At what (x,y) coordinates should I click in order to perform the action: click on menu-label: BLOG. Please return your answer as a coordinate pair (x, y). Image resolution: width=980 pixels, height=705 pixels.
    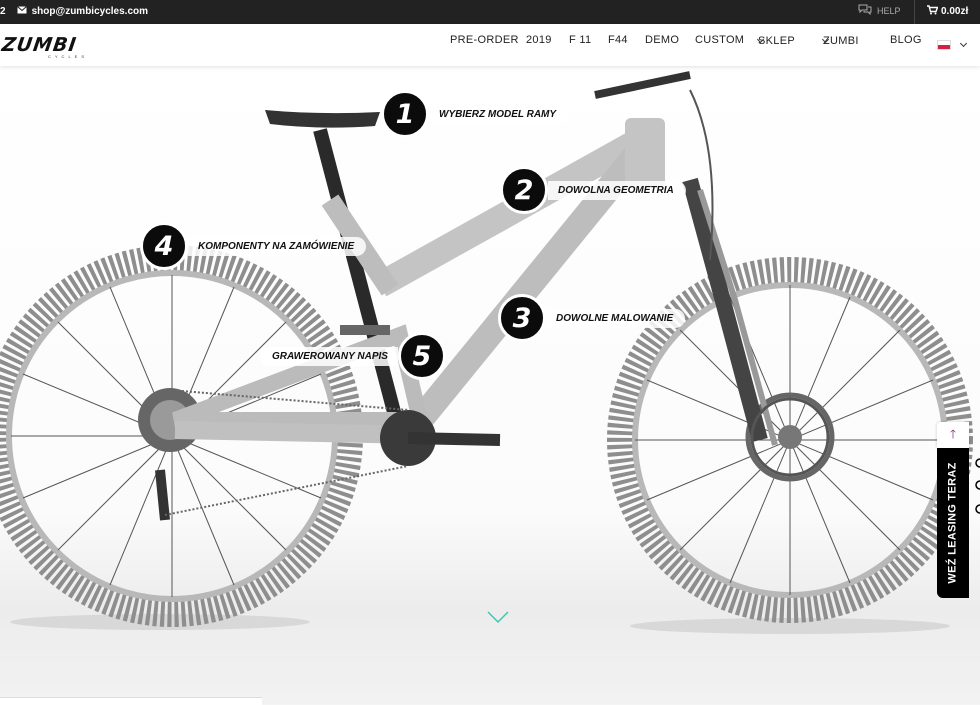
    Looking at the image, I should click on (906, 40).